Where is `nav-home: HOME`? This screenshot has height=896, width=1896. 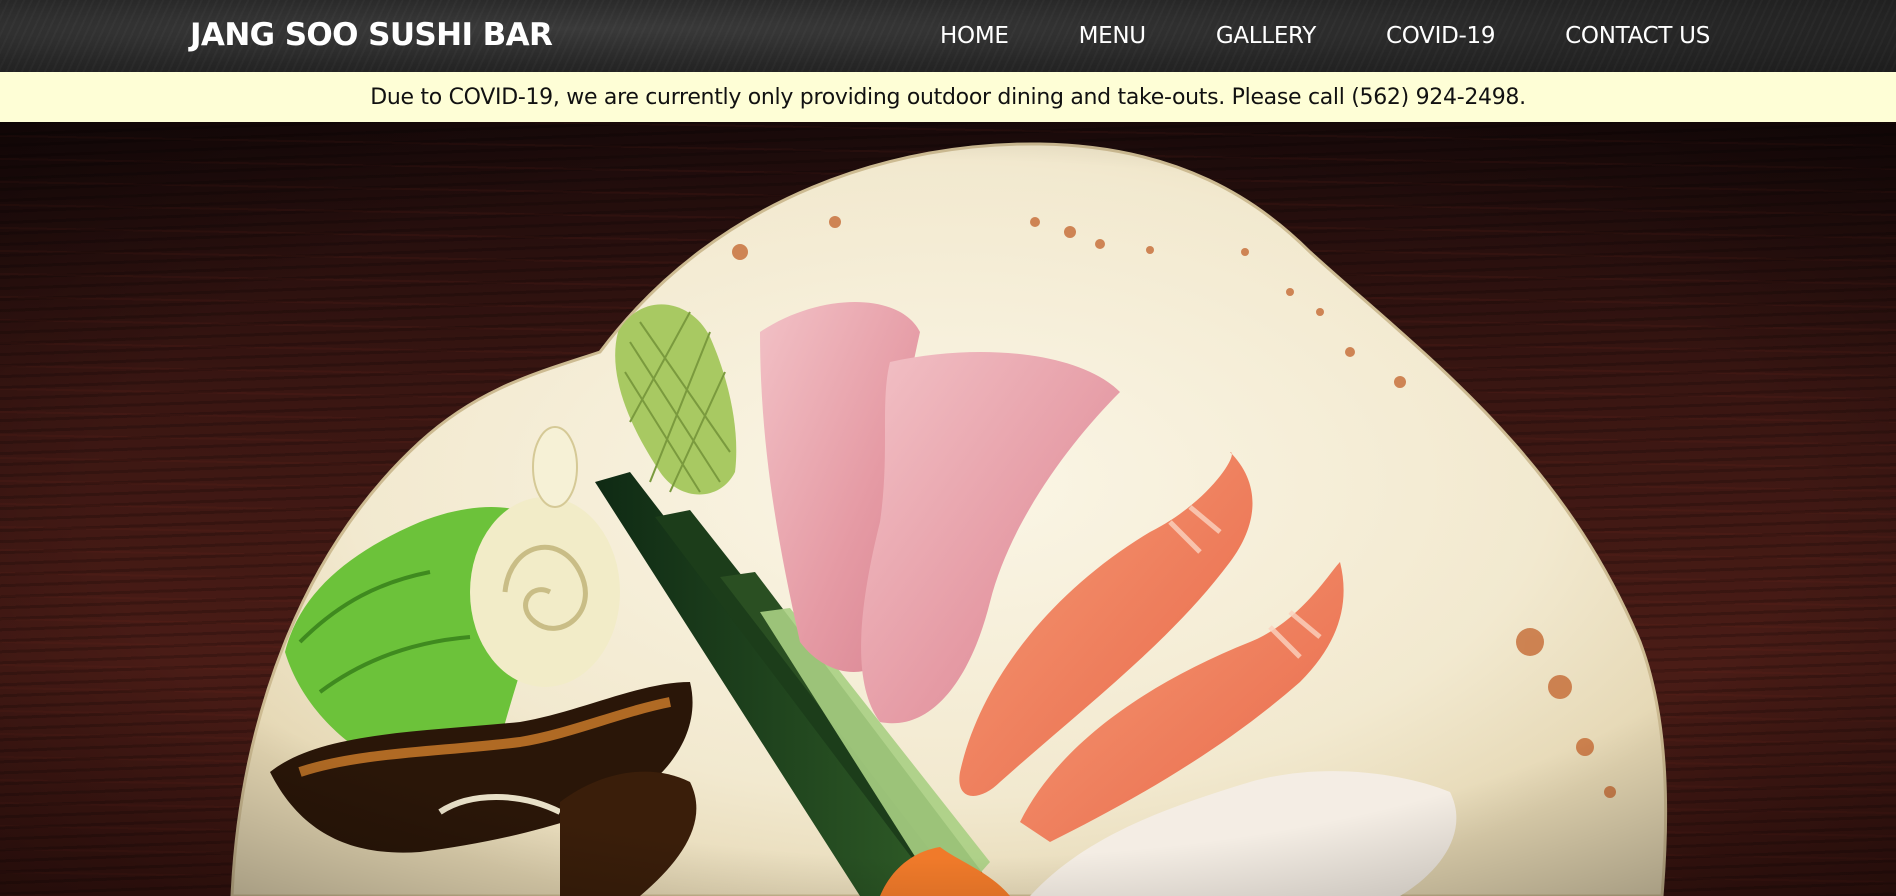 nav-home: HOME is located at coordinates (974, 36).